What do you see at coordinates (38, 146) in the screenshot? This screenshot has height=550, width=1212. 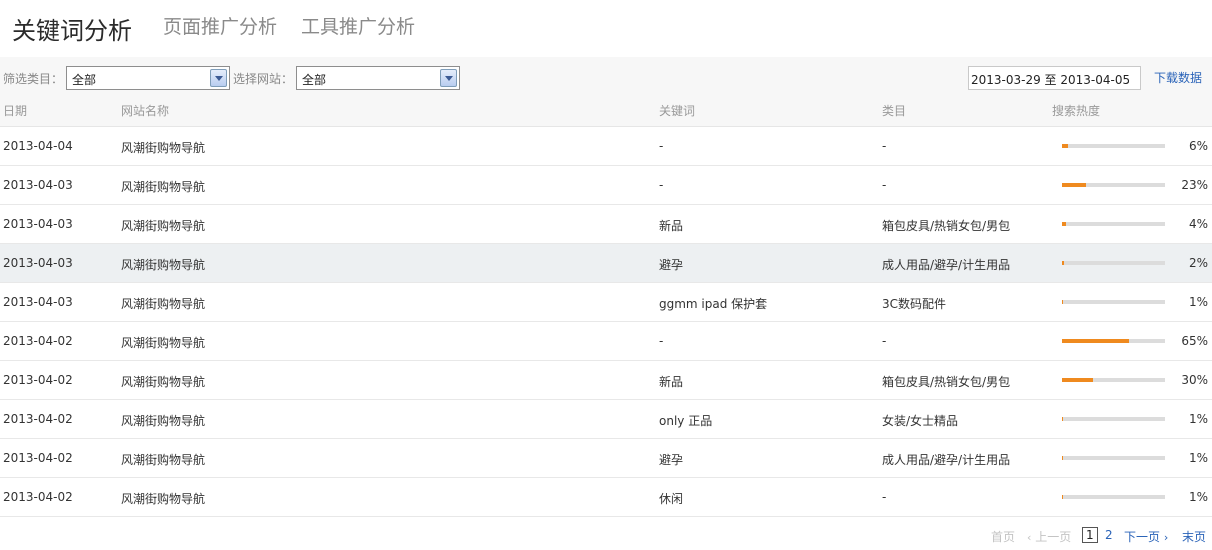 I see `row-date: 2013-04-04` at bounding box center [38, 146].